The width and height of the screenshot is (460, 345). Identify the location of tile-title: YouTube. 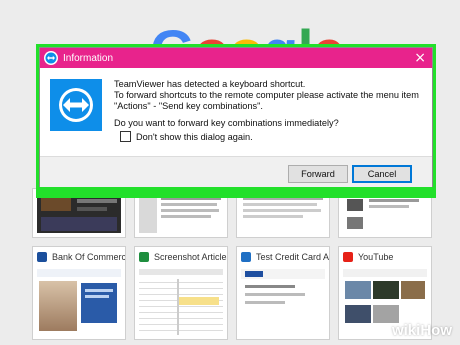
(376, 257).